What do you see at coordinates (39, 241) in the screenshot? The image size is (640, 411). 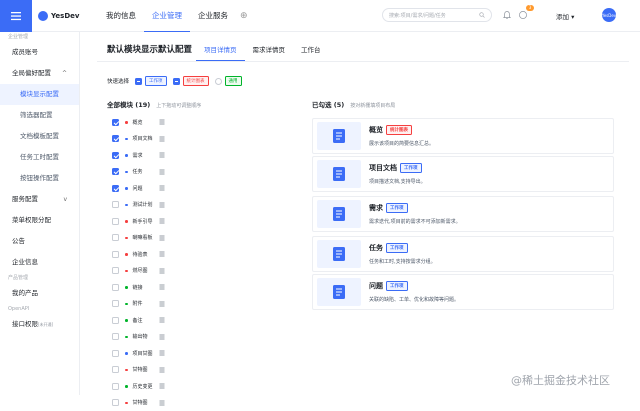 I see `sidebar-item: 公告` at bounding box center [39, 241].